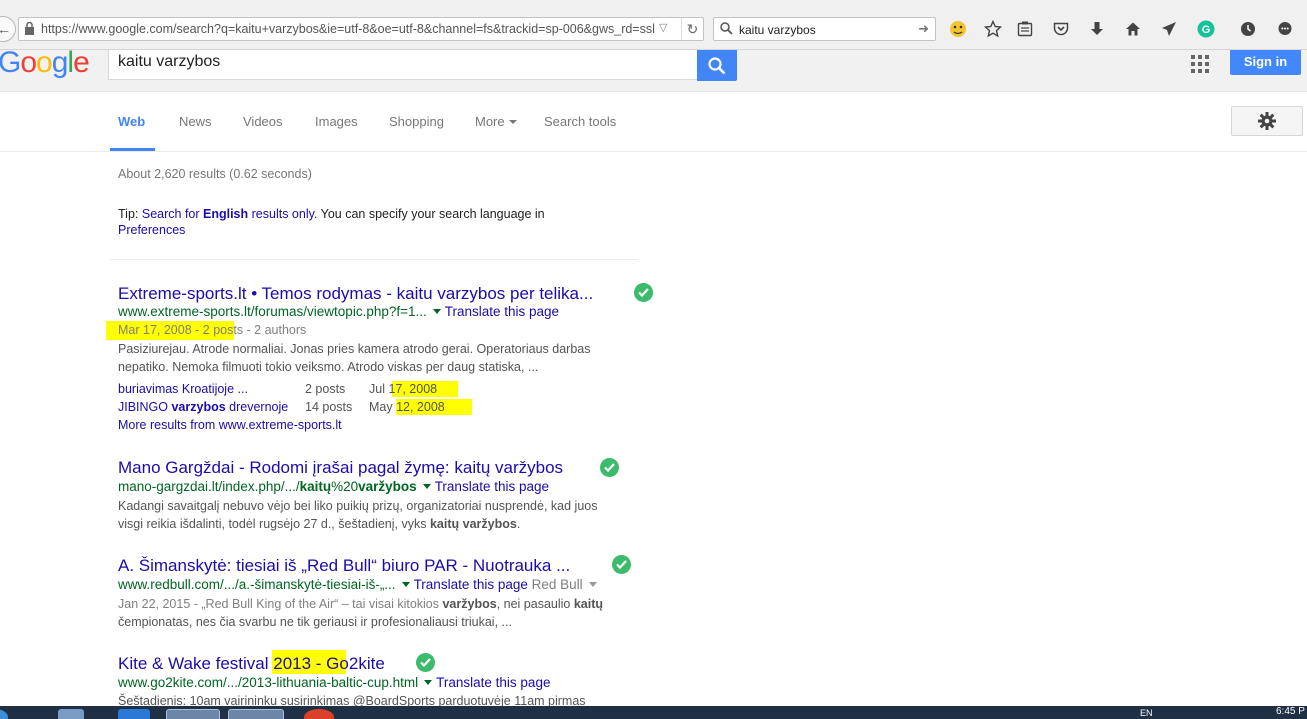 This screenshot has height=719, width=1307. Describe the element at coordinates (230, 425) in the screenshot. I see `more-results-link: More results from www.extreme-sports.lt` at that location.